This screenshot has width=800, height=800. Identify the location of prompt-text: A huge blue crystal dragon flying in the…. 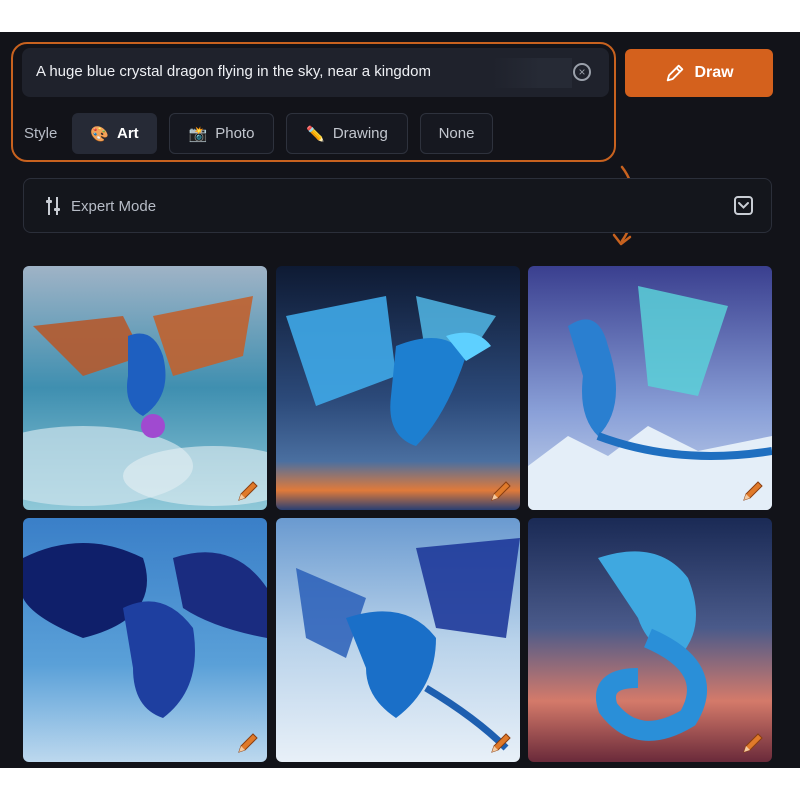
(233, 71).